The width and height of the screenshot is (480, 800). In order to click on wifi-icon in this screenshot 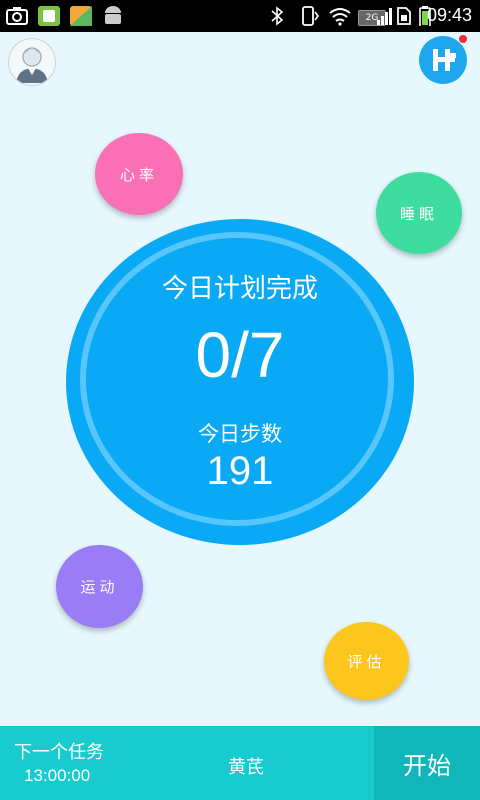, I will do `click(340, 17)`.